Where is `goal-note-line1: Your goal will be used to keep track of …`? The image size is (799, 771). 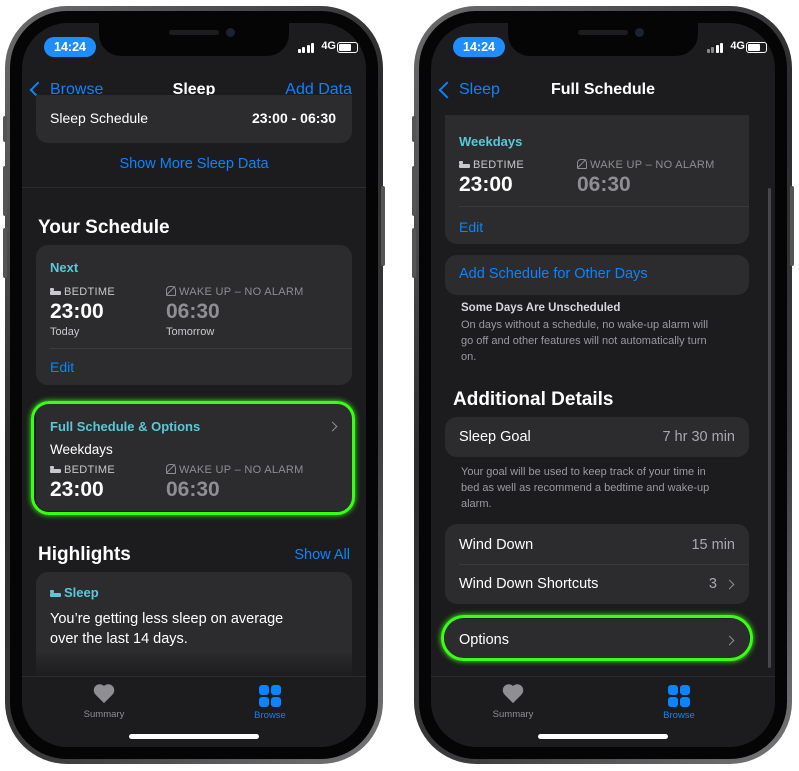
goal-note-line1: Your goal will be used to keep track of … is located at coordinates (583, 472).